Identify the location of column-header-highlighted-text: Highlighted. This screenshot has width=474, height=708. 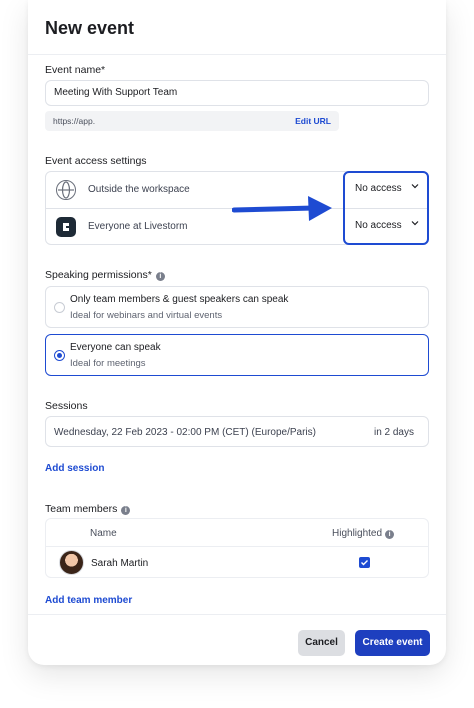
(357, 533).